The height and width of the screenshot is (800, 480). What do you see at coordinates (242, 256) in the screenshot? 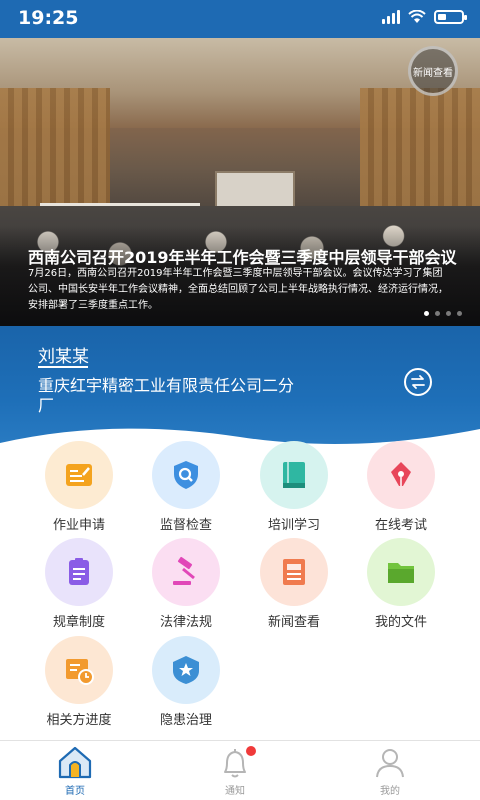
I see `banner-title: 西南公司召开2019年半年工作会暨三季度中层领导干部会议` at bounding box center [242, 256].